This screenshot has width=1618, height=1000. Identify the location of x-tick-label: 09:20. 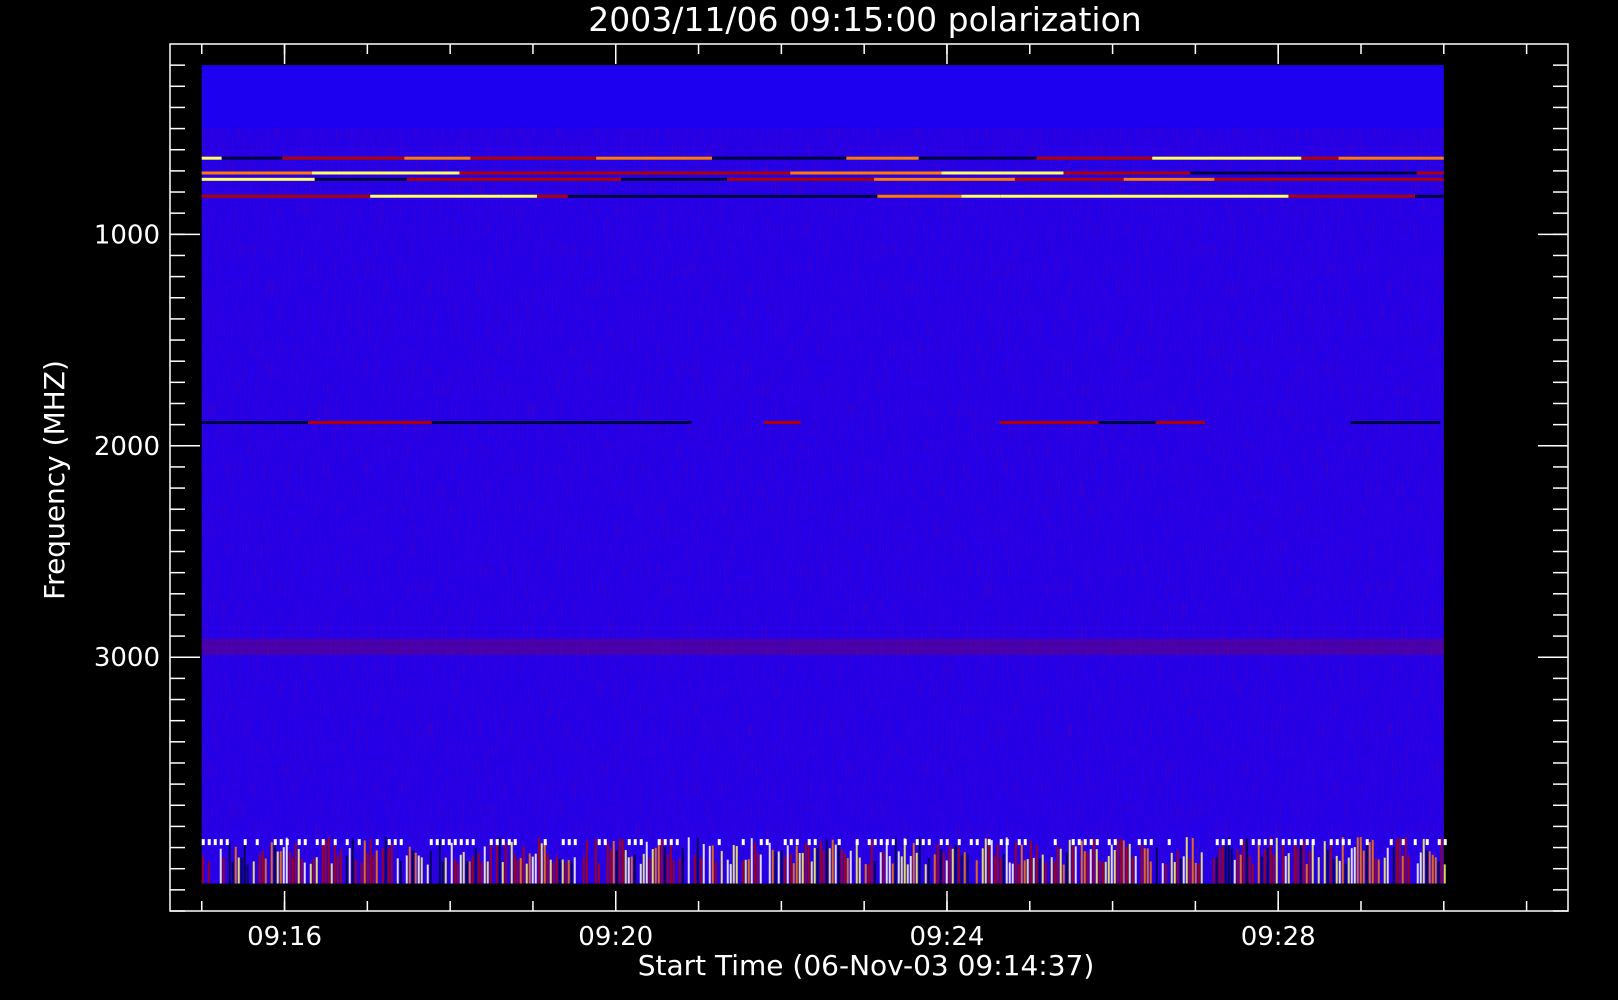
(615, 937).